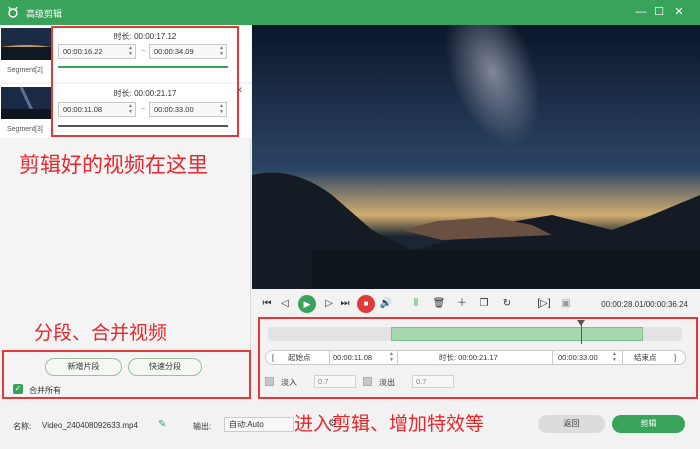  Describe the element at coordinates (25, 129) in the screenshot. I see `segment-label: Segment[3]` at that location.